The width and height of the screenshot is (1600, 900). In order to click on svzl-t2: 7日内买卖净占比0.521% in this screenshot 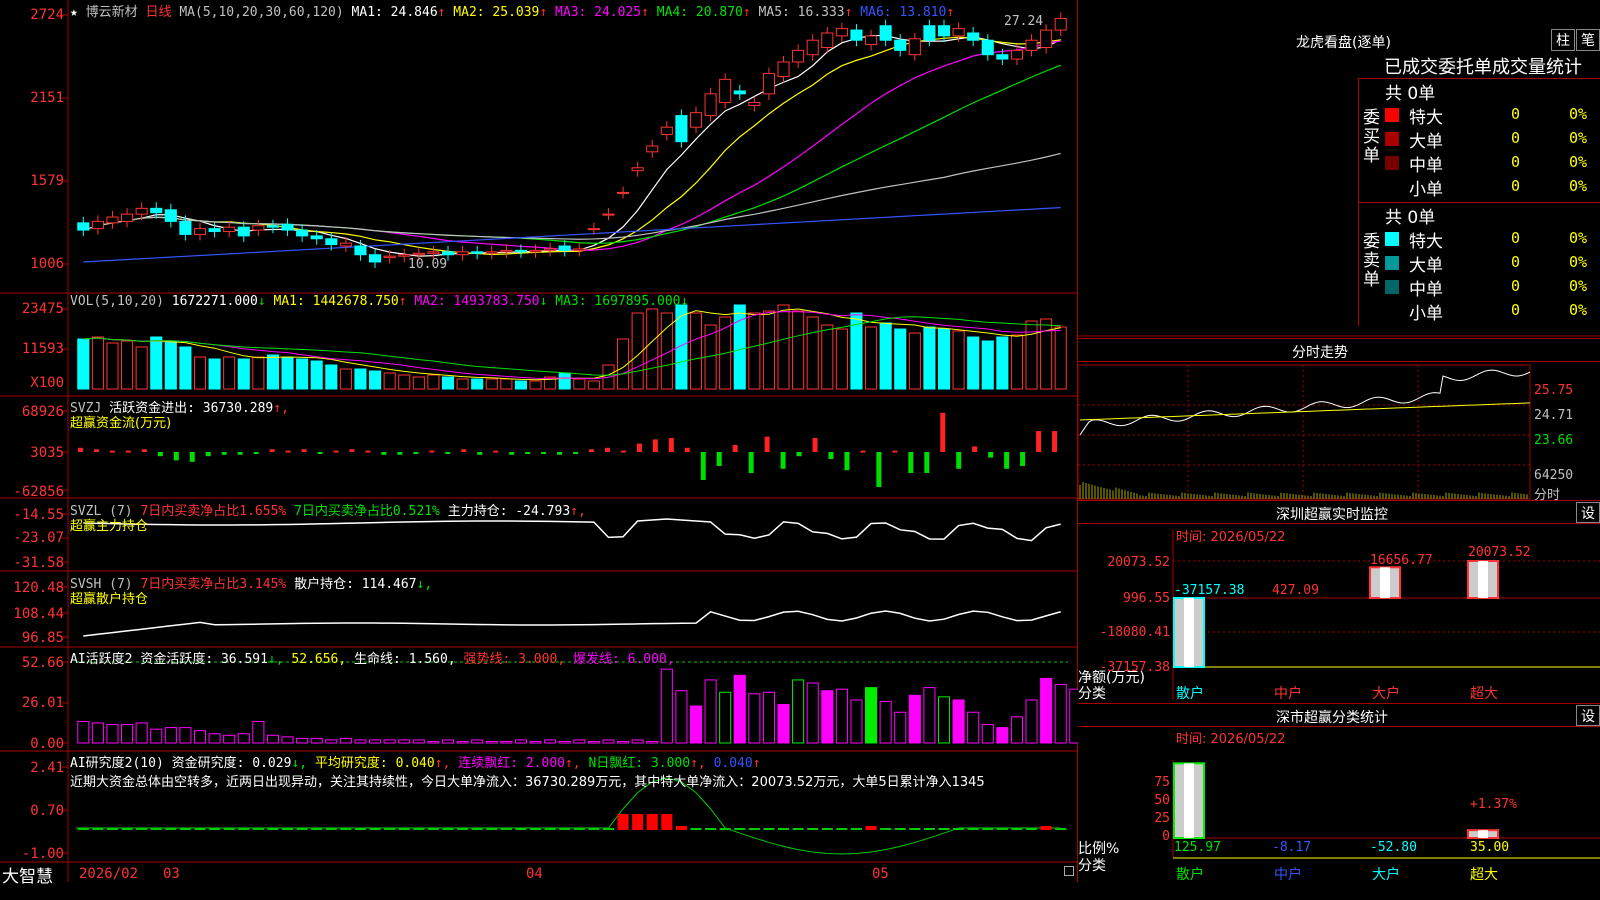, I will do `click(367, 511)`.